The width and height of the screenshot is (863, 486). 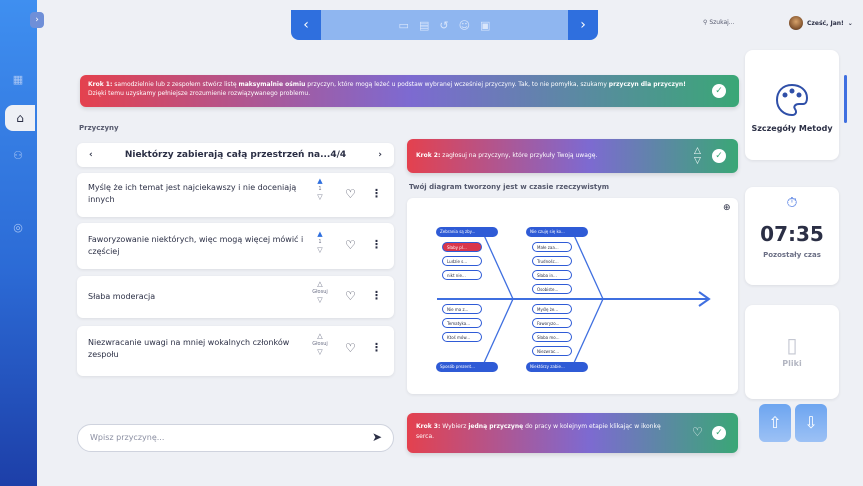 I want to click on grid-icon: ▦, so click(x=18, y=80).